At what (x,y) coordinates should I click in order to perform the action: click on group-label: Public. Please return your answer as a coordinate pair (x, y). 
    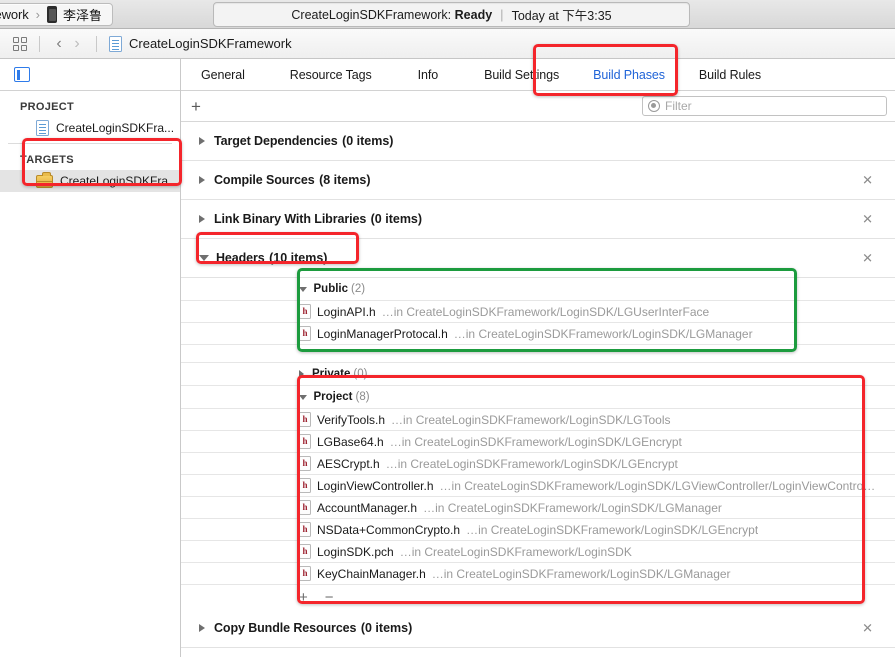
    Looking at the image, I should click on (331, 289).